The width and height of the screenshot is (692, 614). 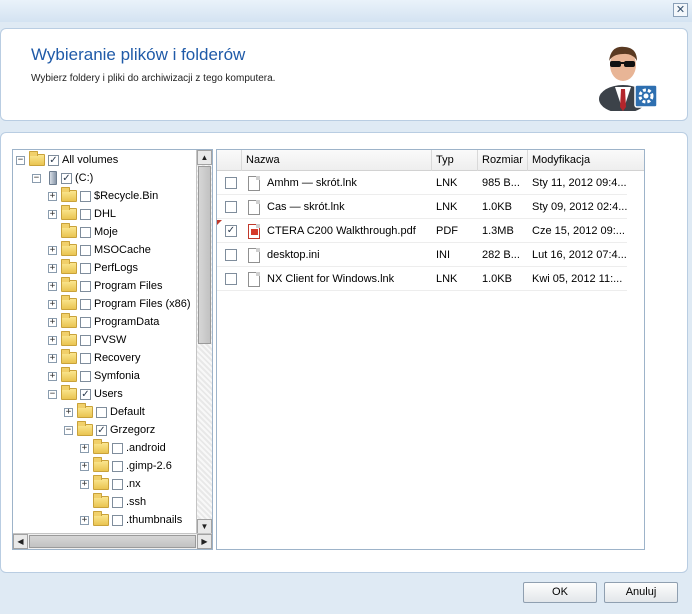 I want to click on scroll-up-arrow-icon: ▲, so click(x=204, y=157).